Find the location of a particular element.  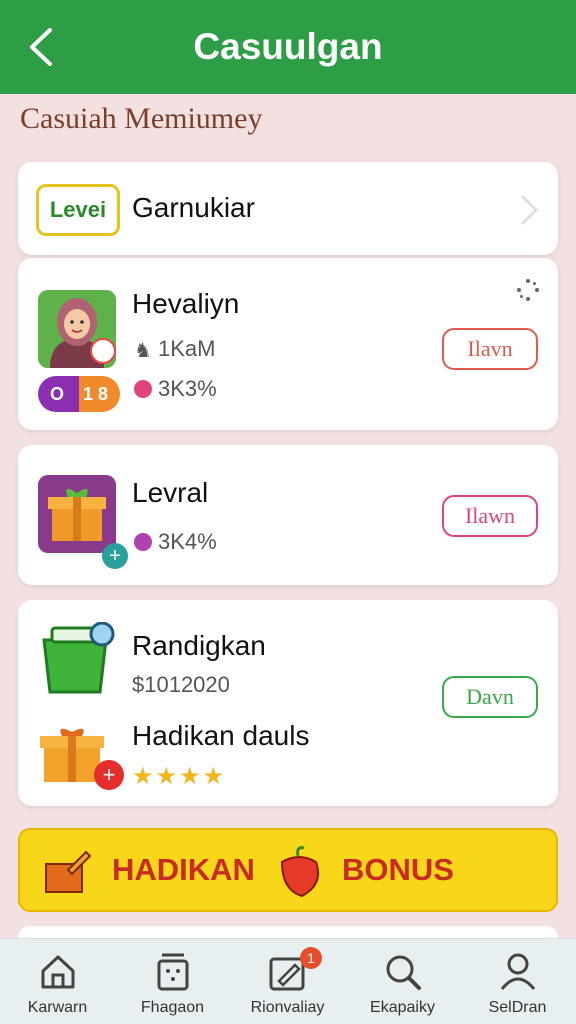

item-price: $1012020 is located at coordinates (181, 684).